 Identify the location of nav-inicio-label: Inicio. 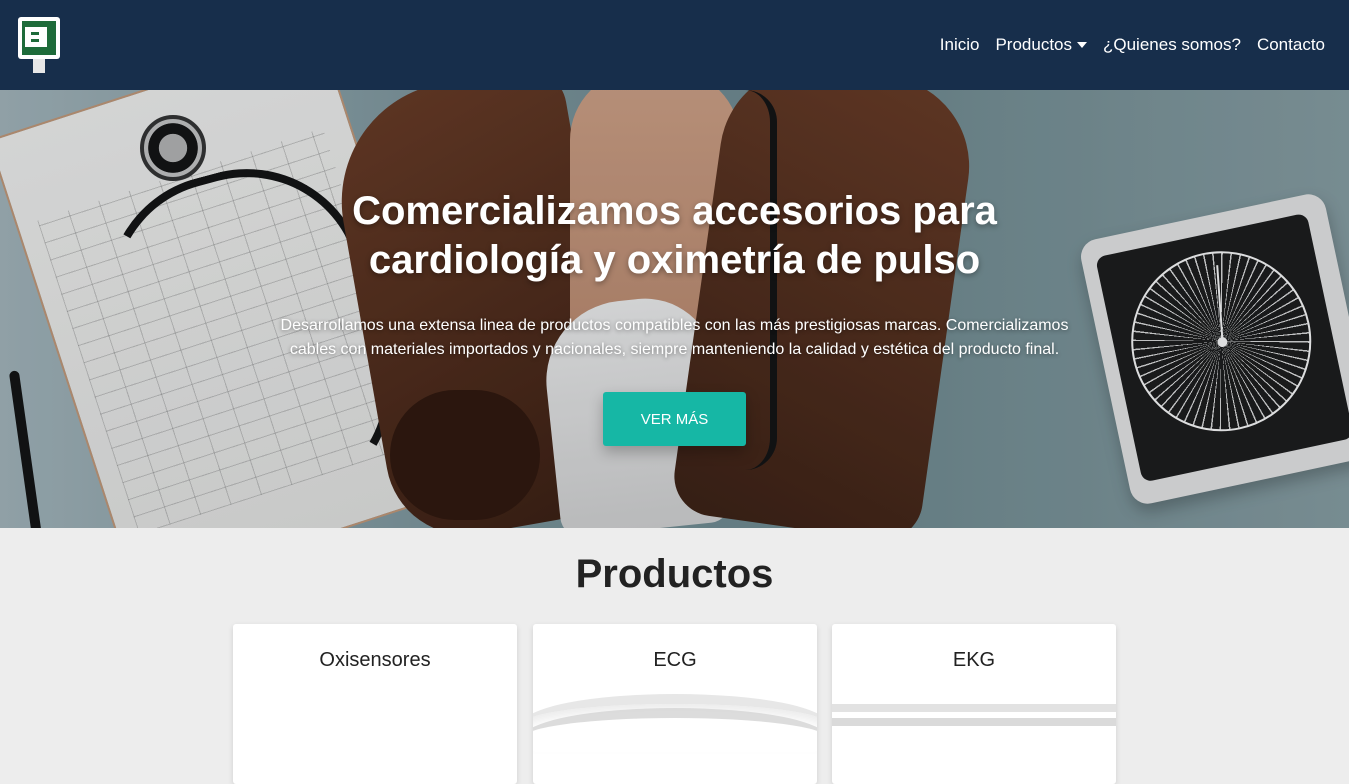
(959, 44).